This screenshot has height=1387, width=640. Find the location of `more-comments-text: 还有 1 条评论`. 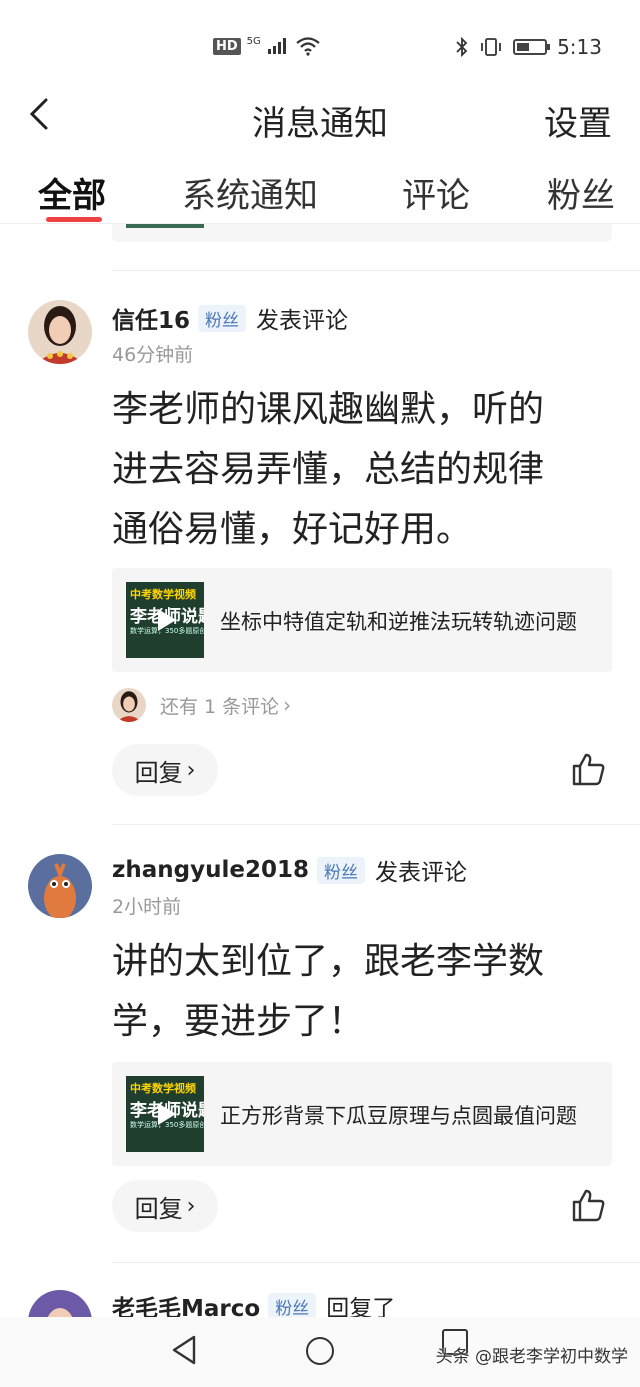

more-comments-text: 还有 1 条评论 is located at coordinates (220, 706).